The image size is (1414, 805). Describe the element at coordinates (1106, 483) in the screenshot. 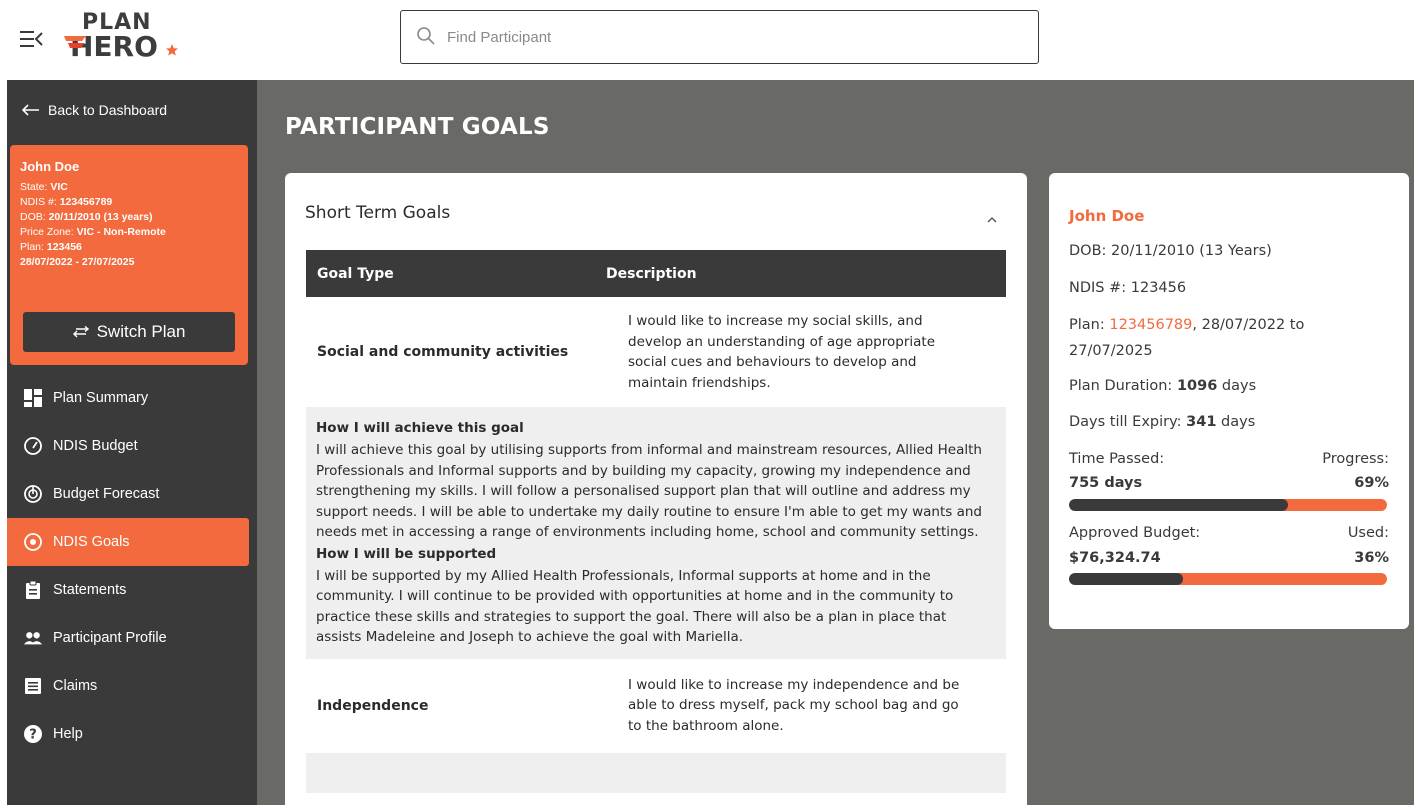

I see `time-passed-value: 755 days` at that location.